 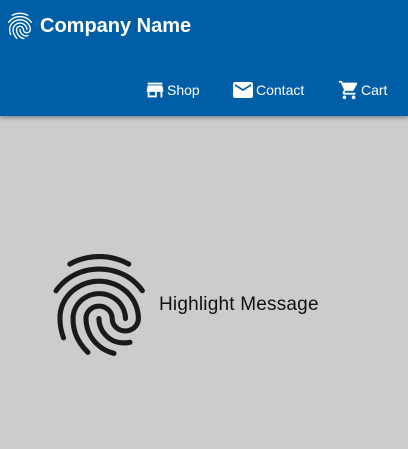 I want to click on brand-name: Company Name, so click(x=116, y=25).